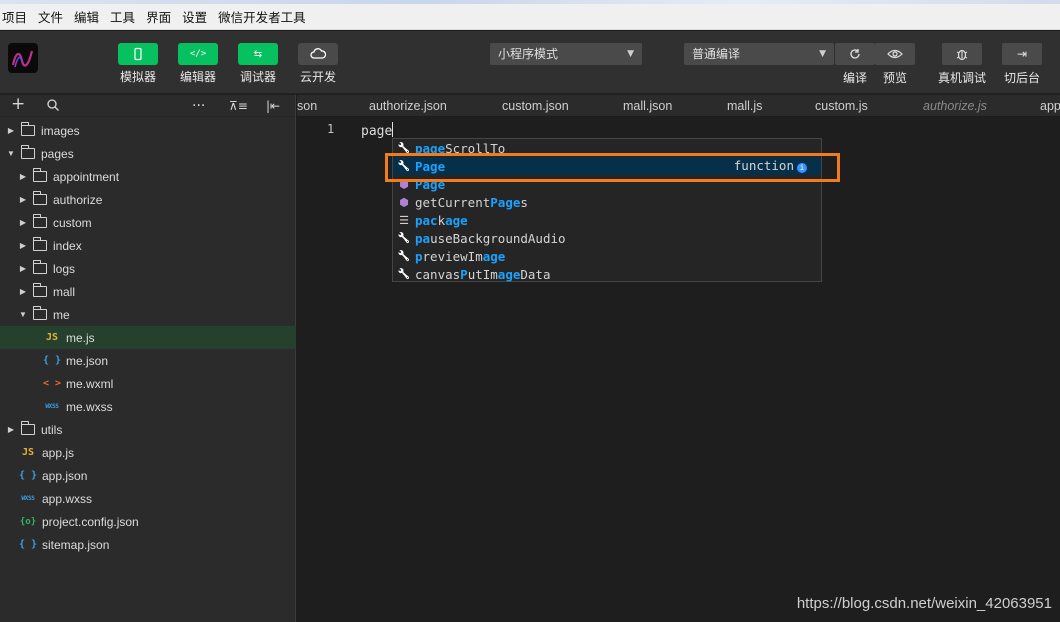 This screenshot has width=1060, height=622. Describe the element at coordinates (198, 54) in the screenshot. I see `editor-toggle: </>` at that location.